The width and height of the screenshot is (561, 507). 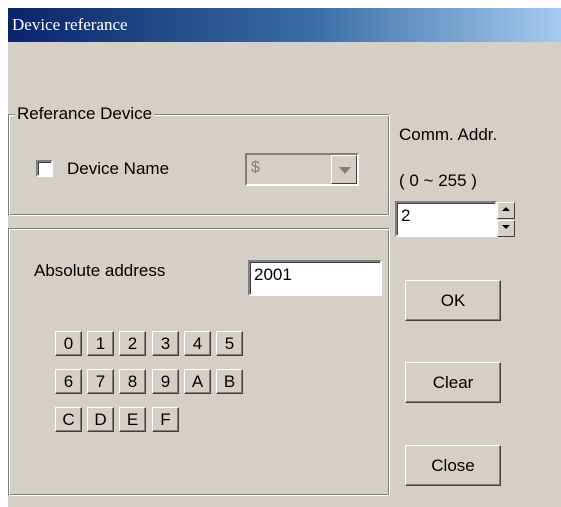 What do you see at coordinates (68, 419) in the screenshot?
I see `key-button: C` at bounding box center [68, 419].